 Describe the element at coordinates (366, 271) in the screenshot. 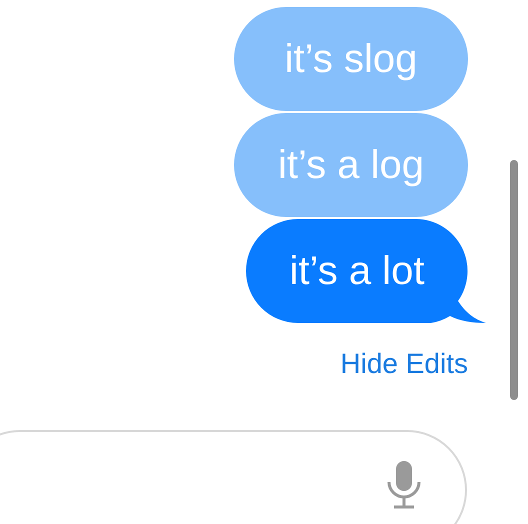

I see `message-bubble: it’s a lot` at that location.